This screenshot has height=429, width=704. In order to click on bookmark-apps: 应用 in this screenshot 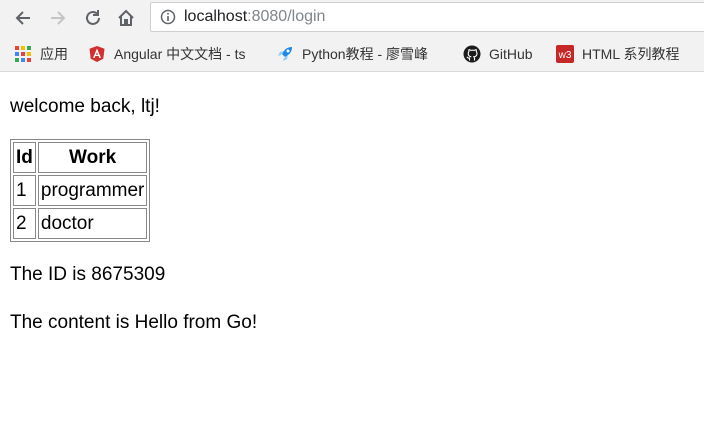, I will do `click(41, 54)`.